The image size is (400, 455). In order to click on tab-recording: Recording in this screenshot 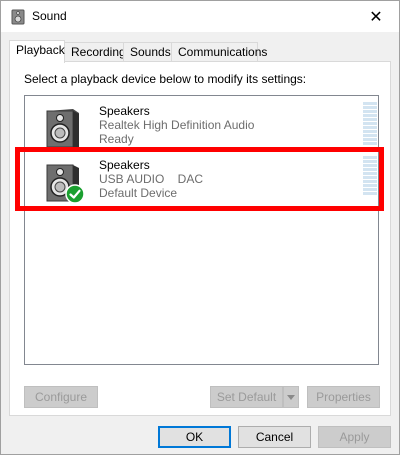, I will do `click(95, 51)`.